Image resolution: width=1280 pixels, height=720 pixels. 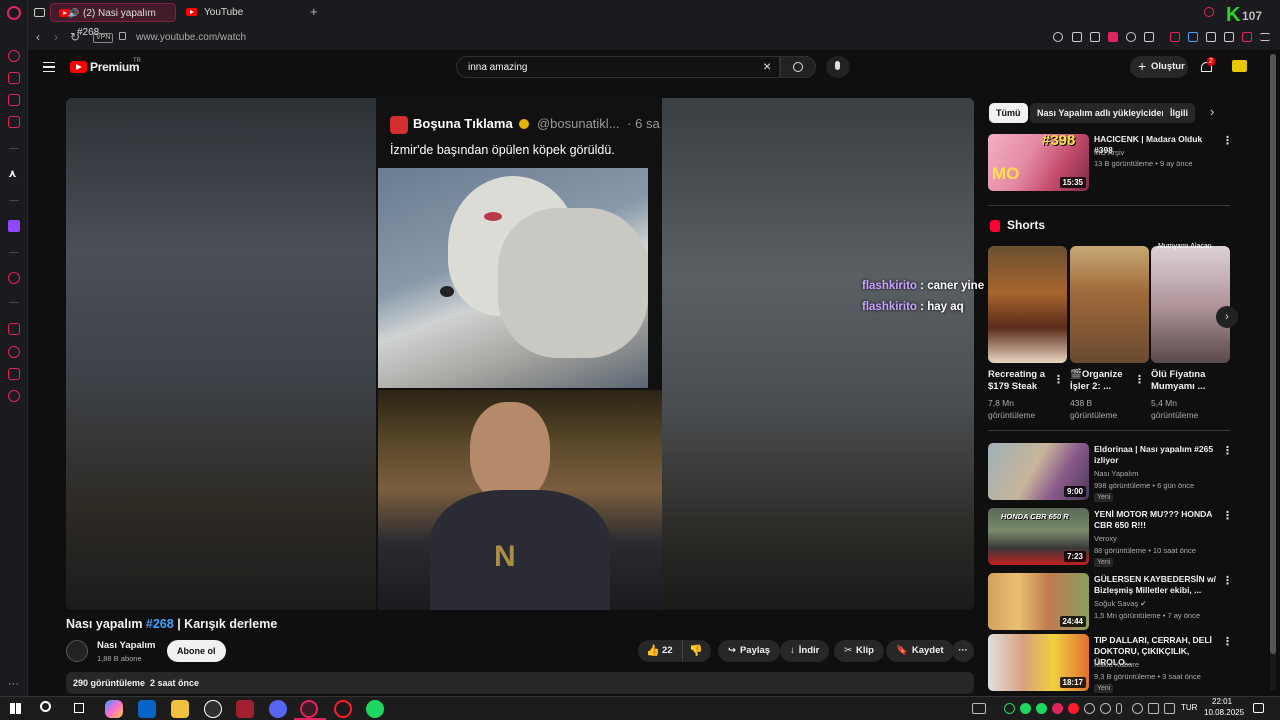 What do you see at coordinates (14, 100) in the screenshot?
I see `sidebar-messenger-icon` at bounding box center [14, 100].